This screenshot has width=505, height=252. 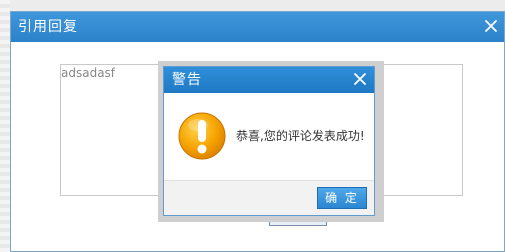 I want to click on quote-text: adsadasf, so click(x=88, y=73).